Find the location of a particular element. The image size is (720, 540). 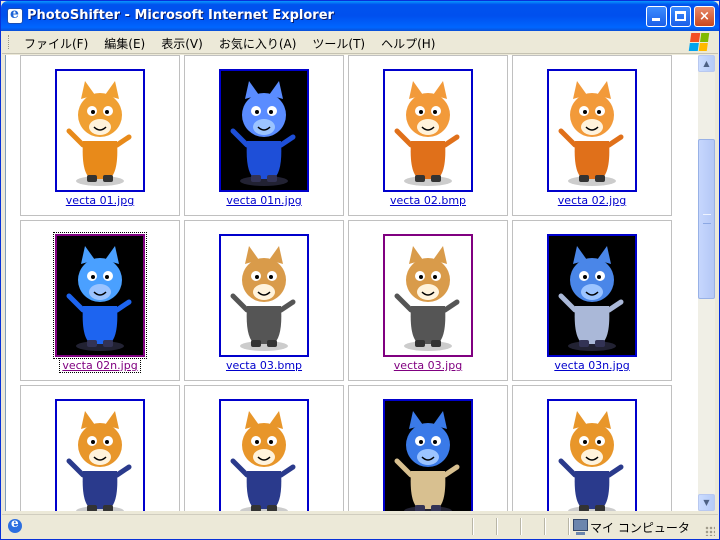

image-link: vecta 02.jpg is located at coordinates (592, 200).